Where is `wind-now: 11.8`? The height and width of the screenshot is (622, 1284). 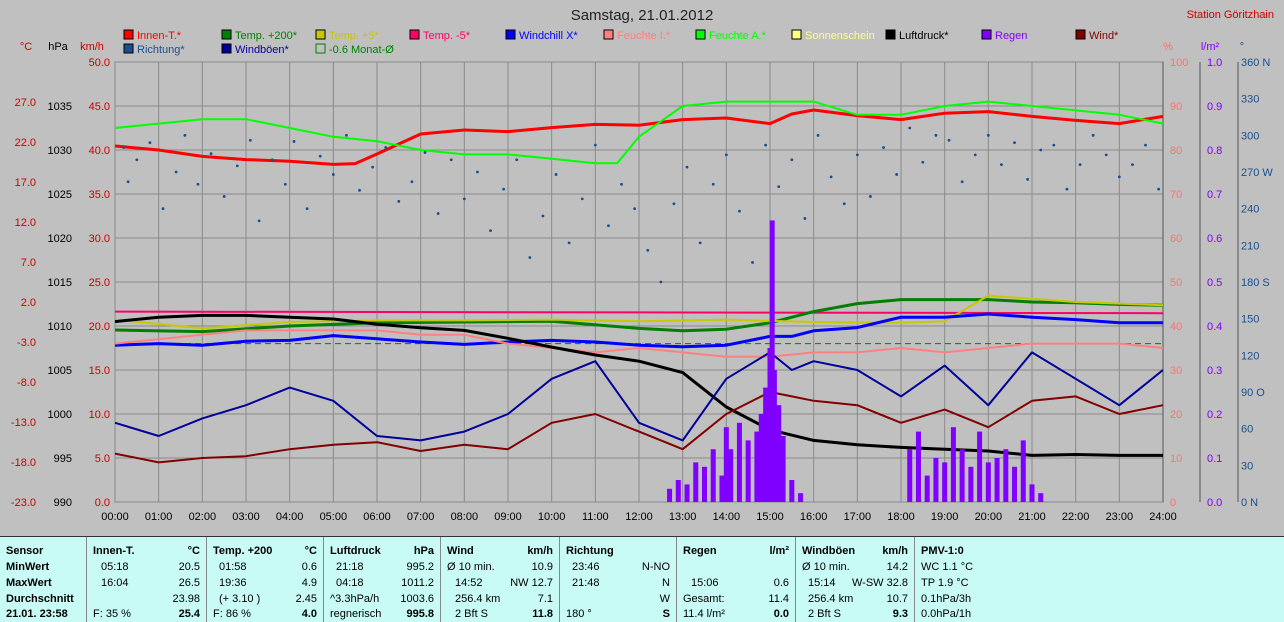 wind-now: 11.8 is located at coordinates (542, 614).